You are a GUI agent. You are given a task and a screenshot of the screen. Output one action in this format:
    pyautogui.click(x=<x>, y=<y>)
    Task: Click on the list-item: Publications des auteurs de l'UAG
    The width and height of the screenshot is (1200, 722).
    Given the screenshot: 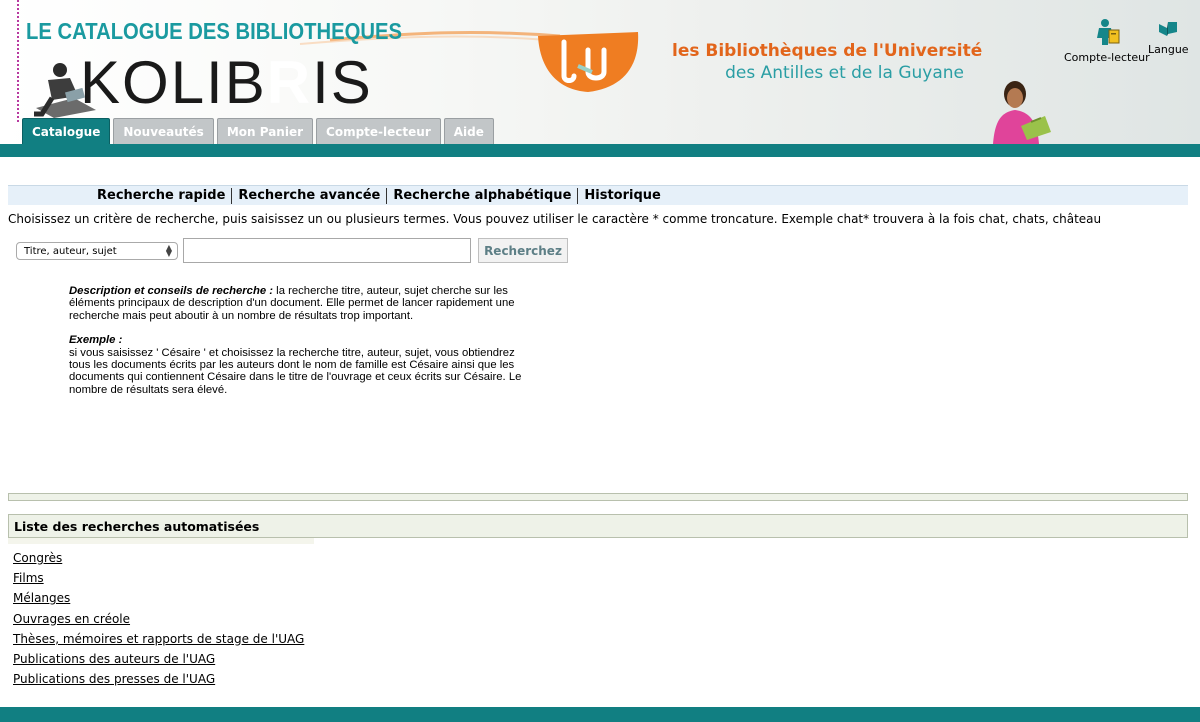 What is the action you would take?
    pyautogui.click(x=158, y=662)
    